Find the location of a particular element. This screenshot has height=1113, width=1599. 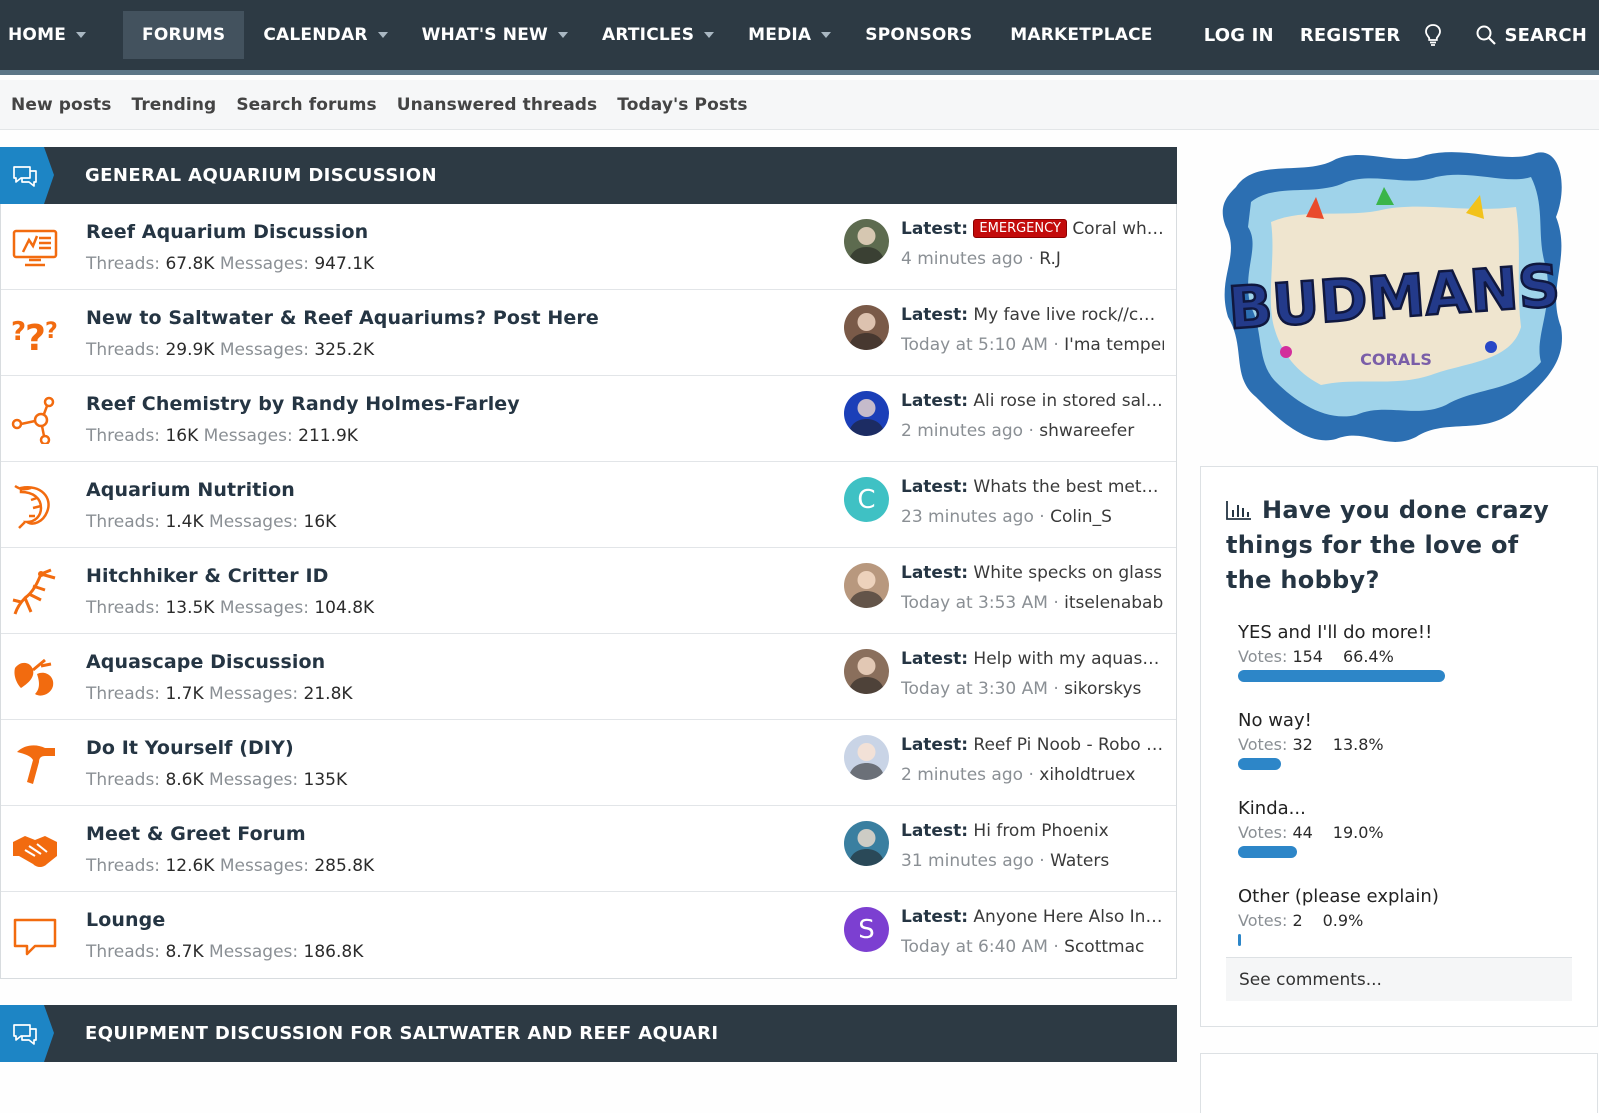

forum-title-link: Reef Chemistry by Randy Holmes-Farley is located at coordinates (303, 404).